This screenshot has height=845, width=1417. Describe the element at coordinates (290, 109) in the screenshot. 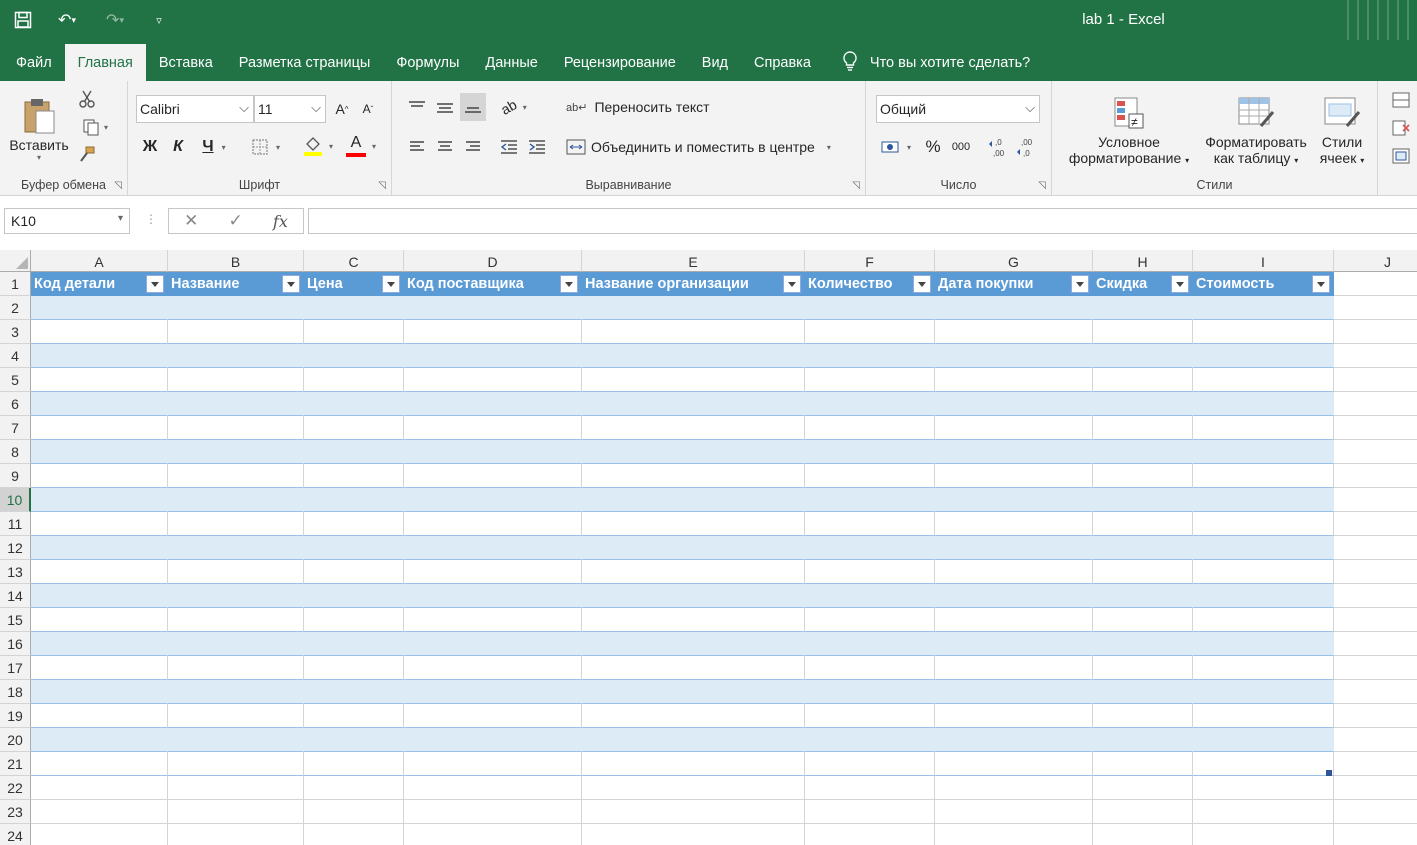

I see `font-size-select: 11 ⌵` at that location.